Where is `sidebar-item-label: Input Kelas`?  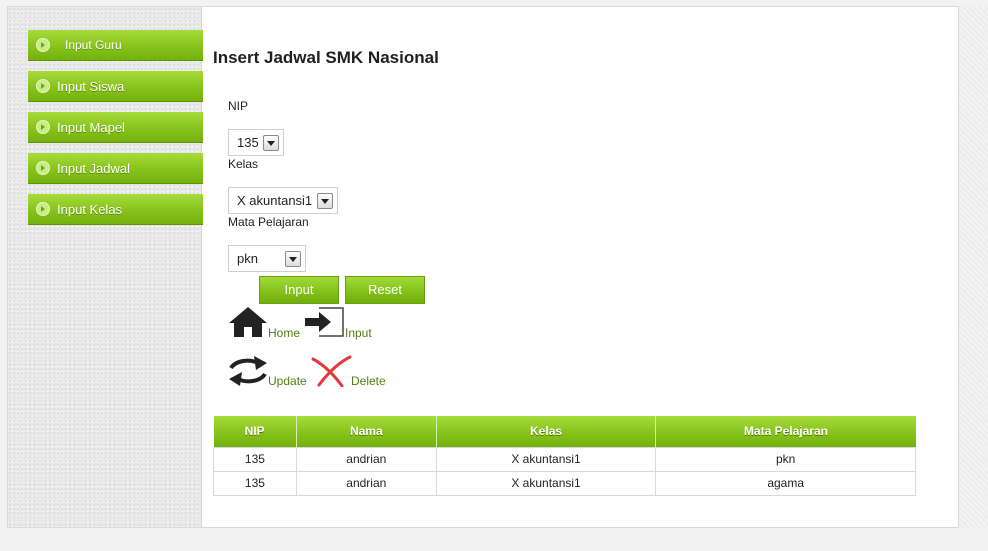
sidebar-item-label: Input Kelas is located at coordinates (90, 209).